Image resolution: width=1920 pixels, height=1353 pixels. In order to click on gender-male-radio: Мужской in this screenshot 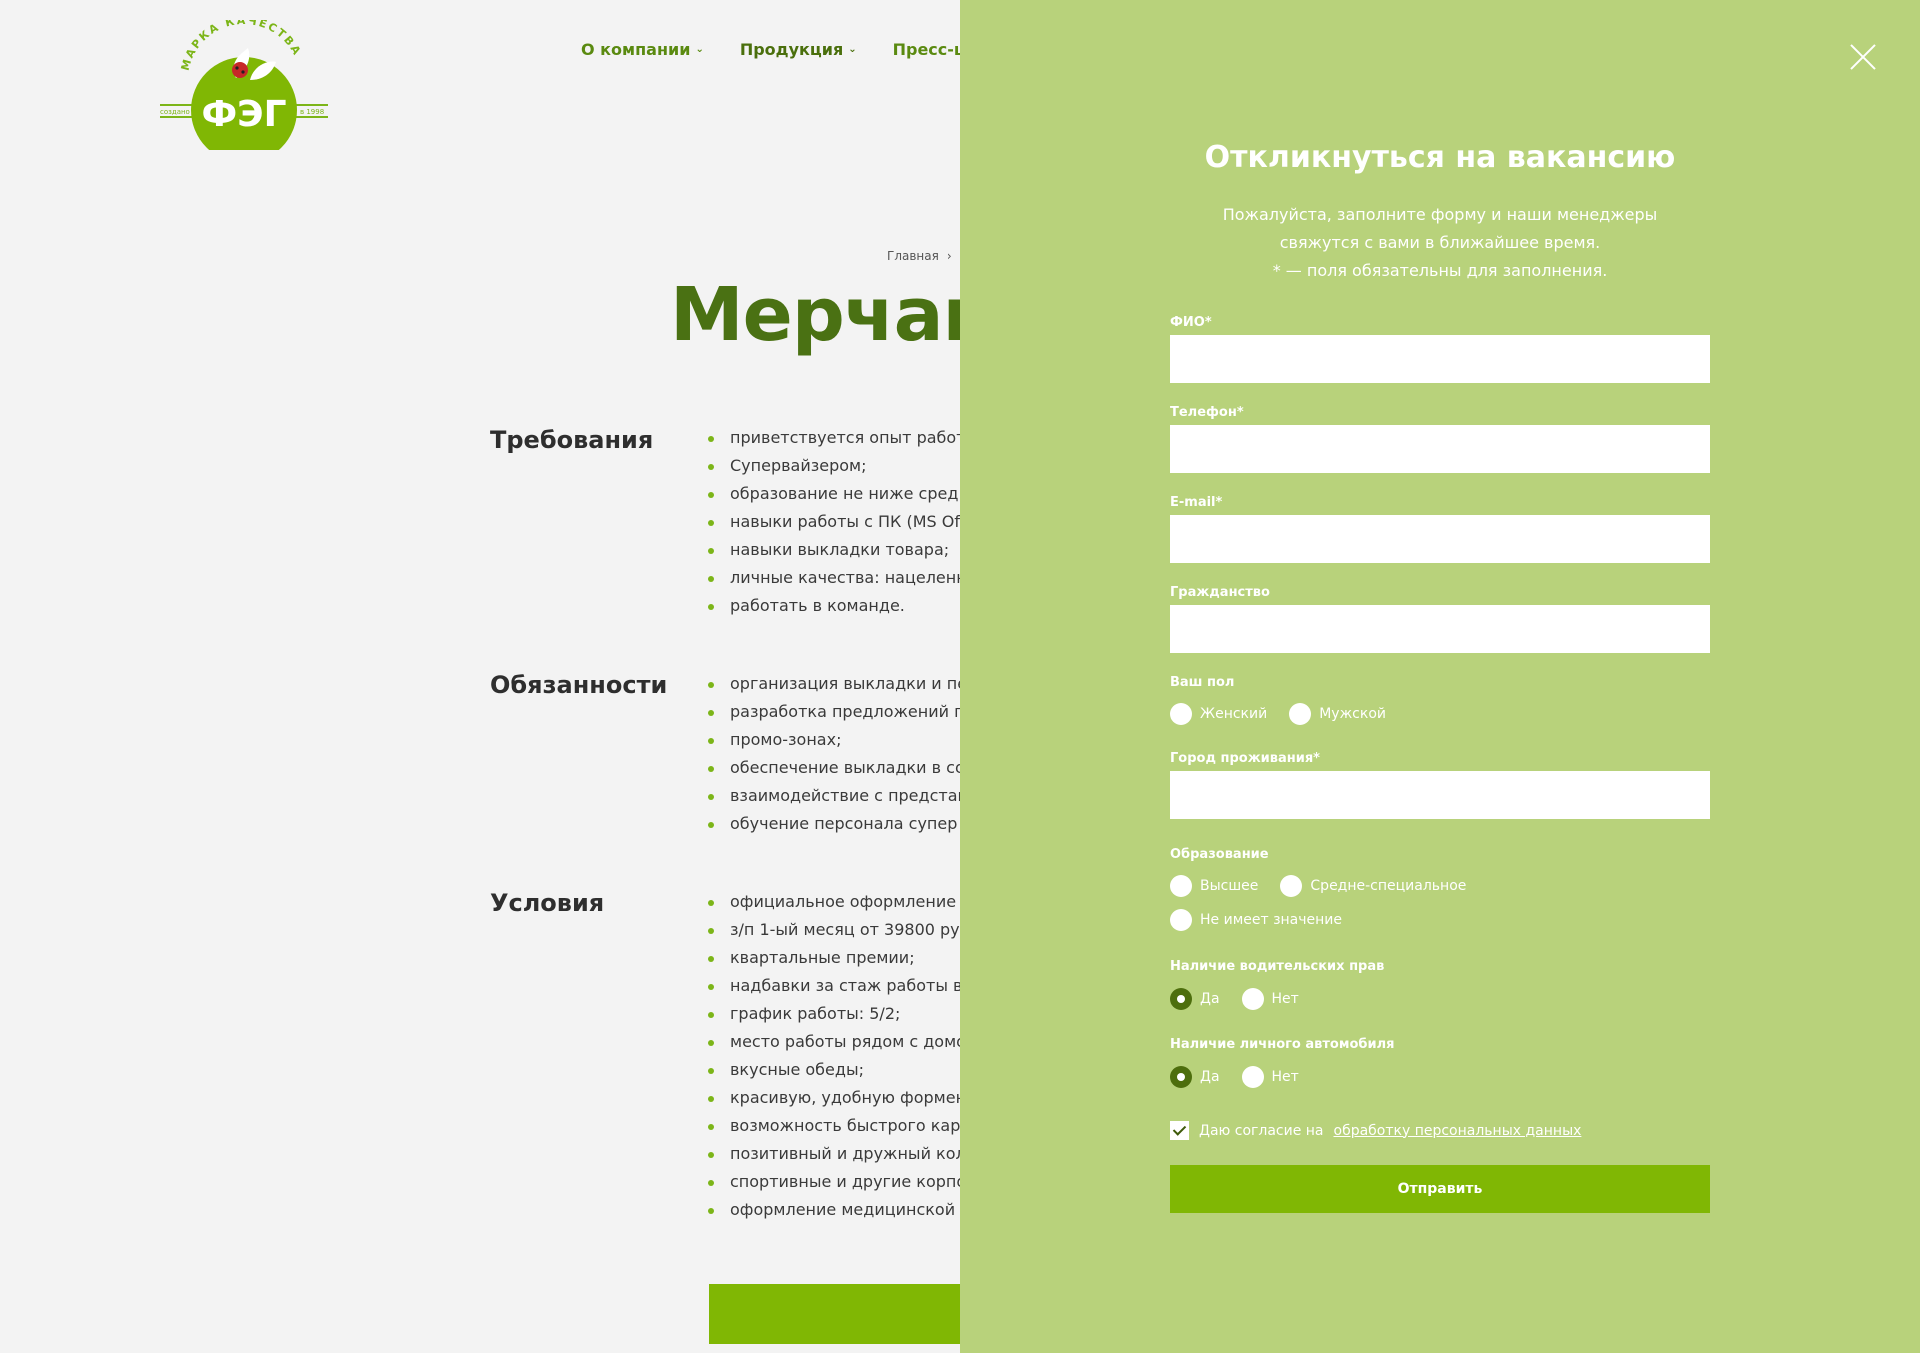, I will do `click(1337, 714)`.